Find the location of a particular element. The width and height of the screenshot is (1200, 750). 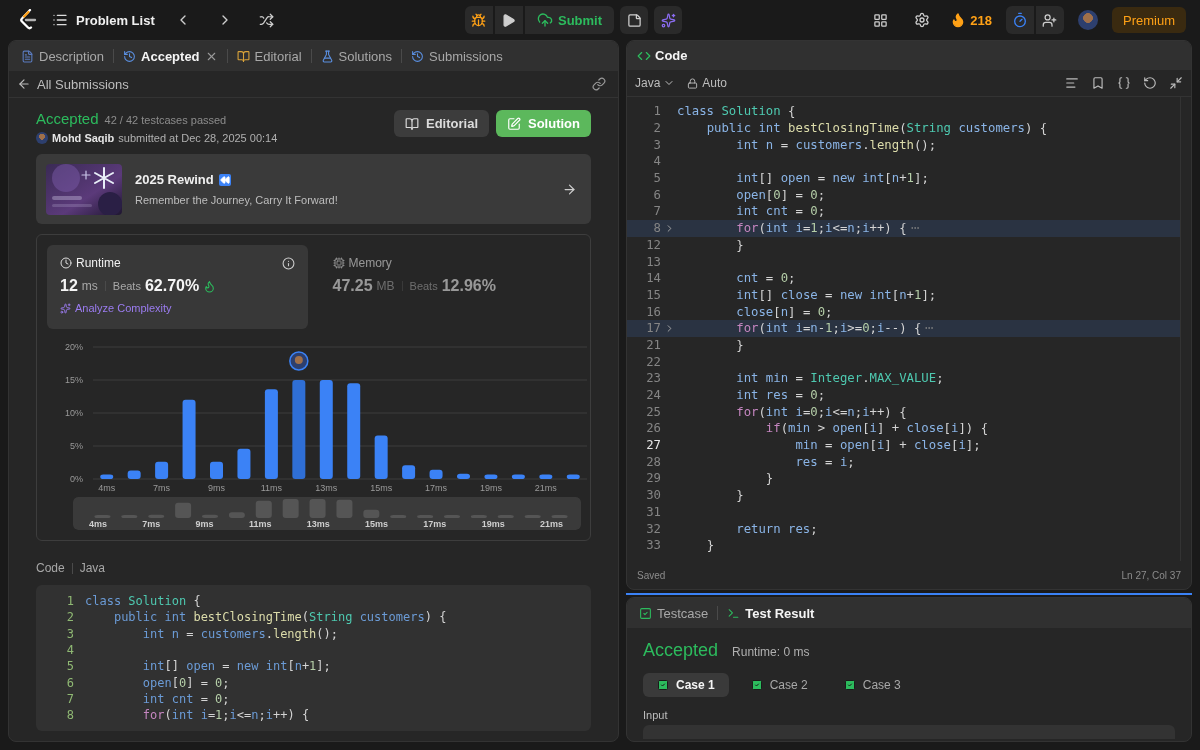

stat-card: Memory 47.25 MB Beats 12.96% is located at coordinates (449, 287).